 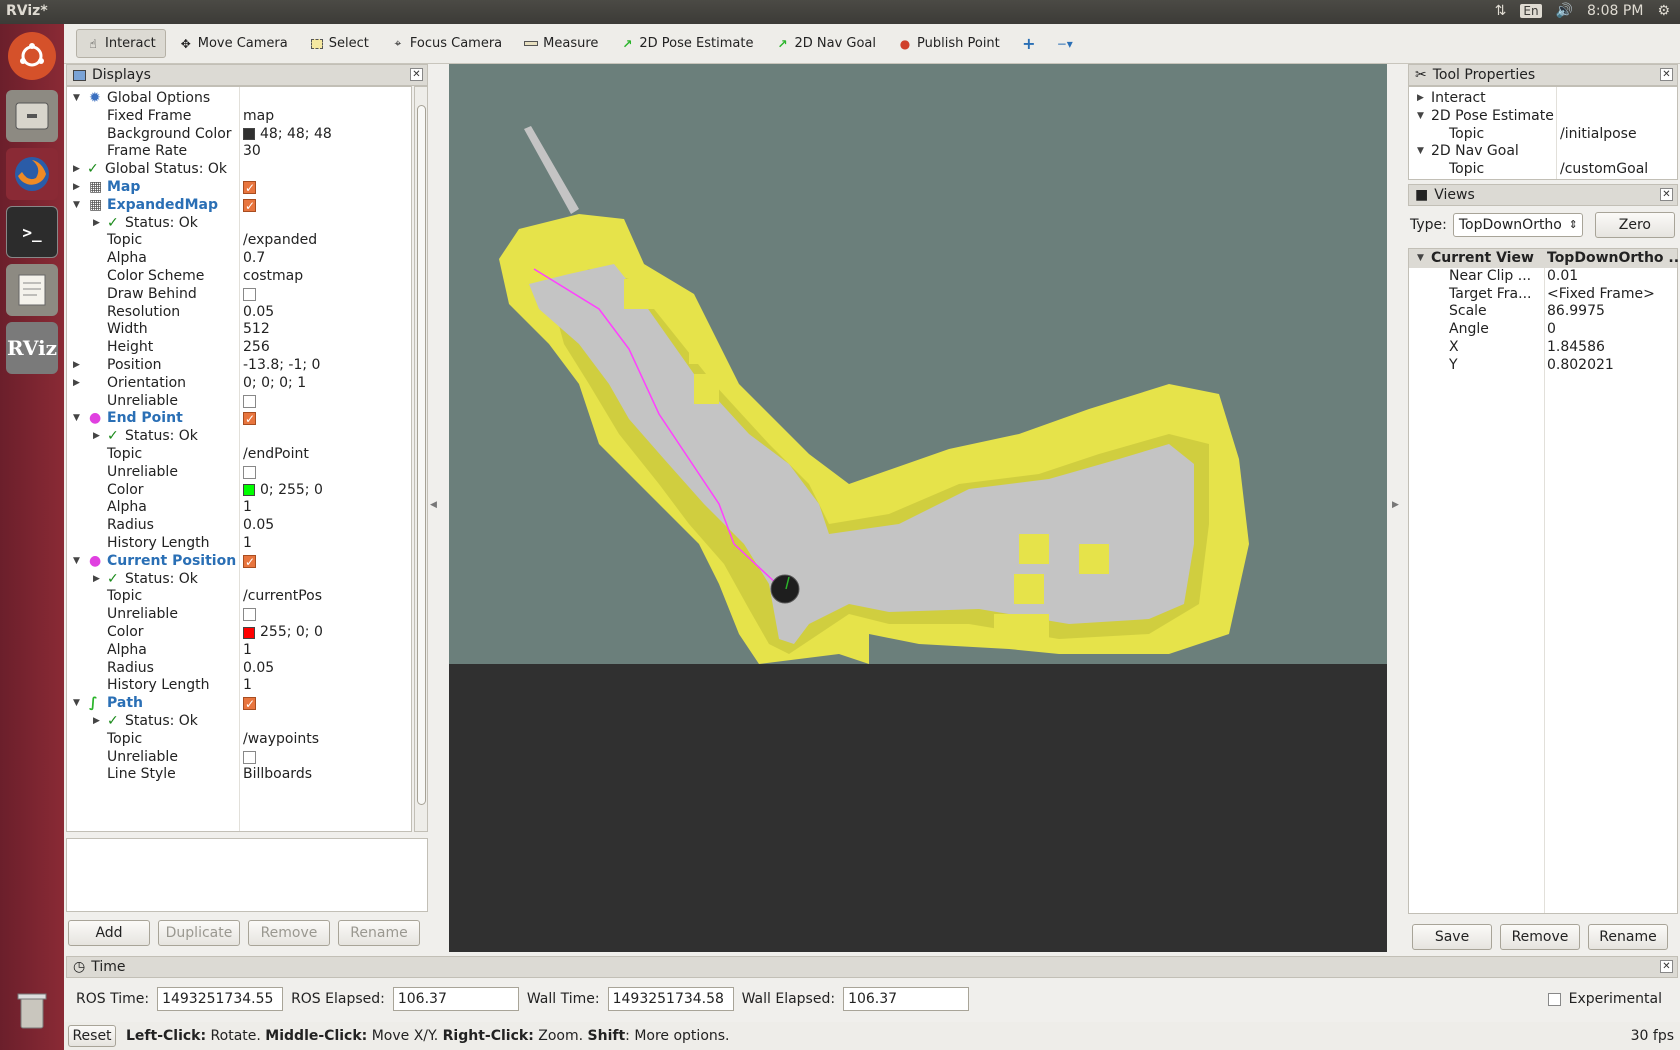 What do you see at coordinates (1543, 347) in the screenshot?
I see `view-property-row: X 1.84586` at bounding box center [1543, 347].